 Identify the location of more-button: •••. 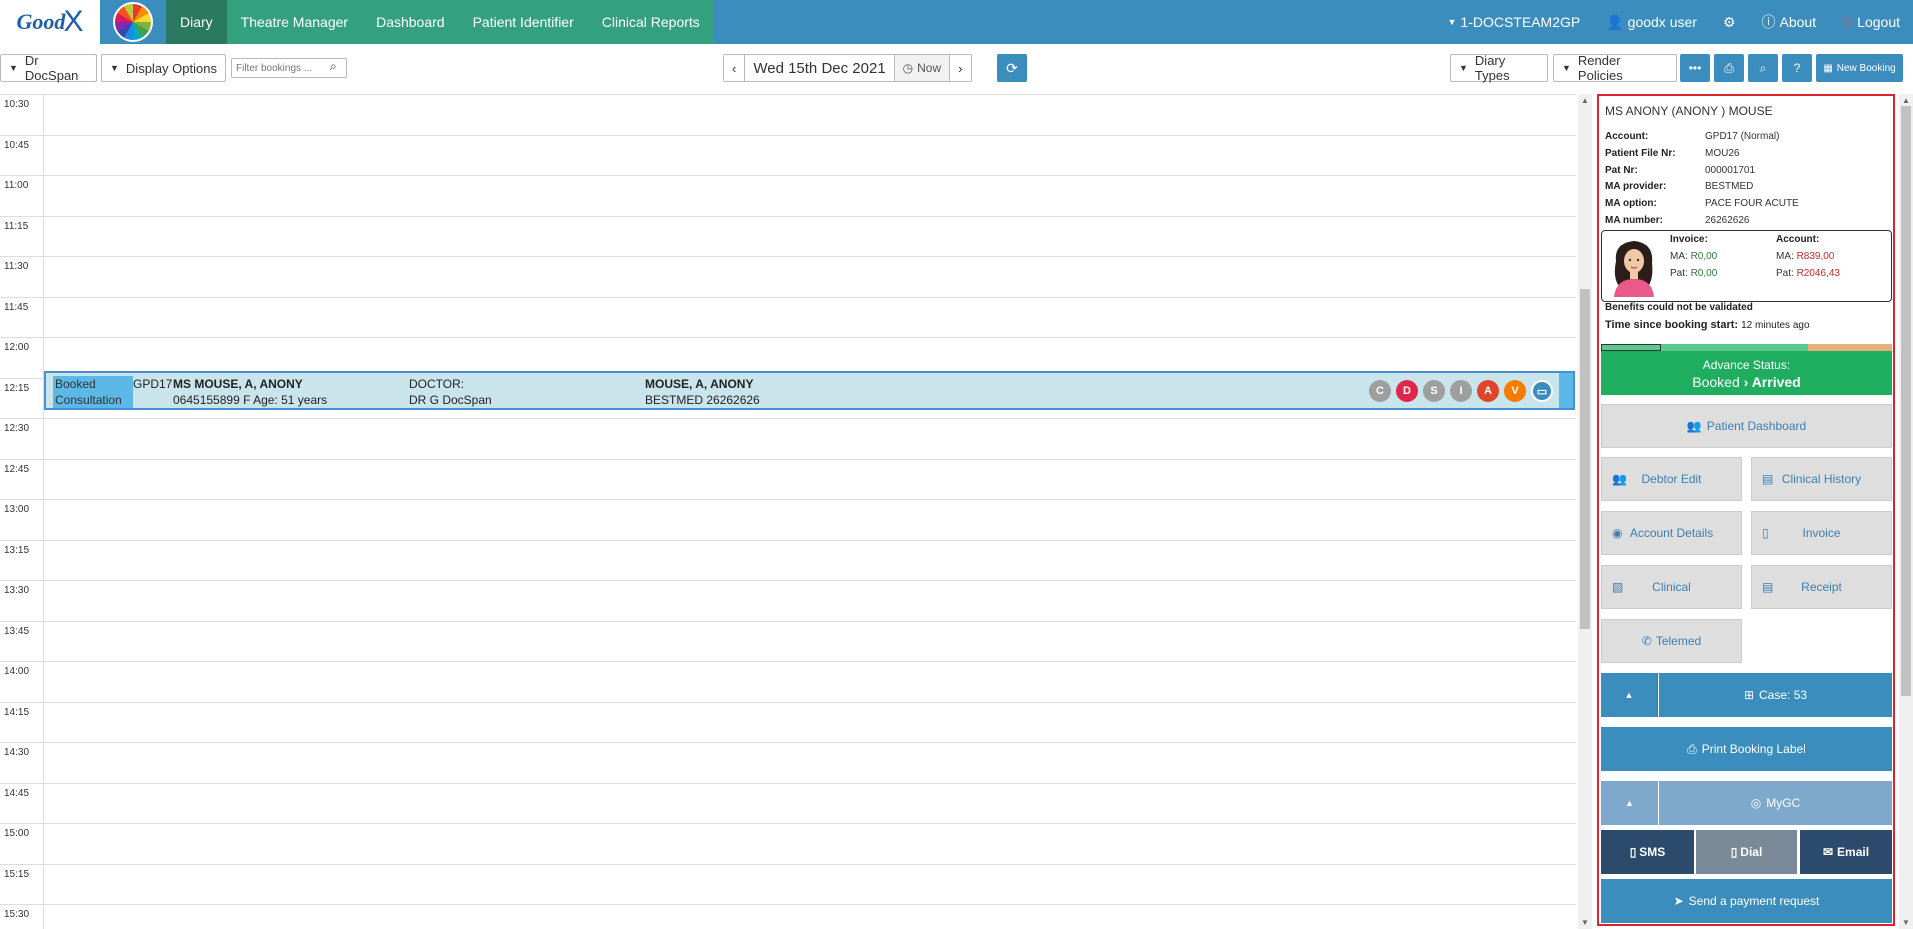
(1695, 68).